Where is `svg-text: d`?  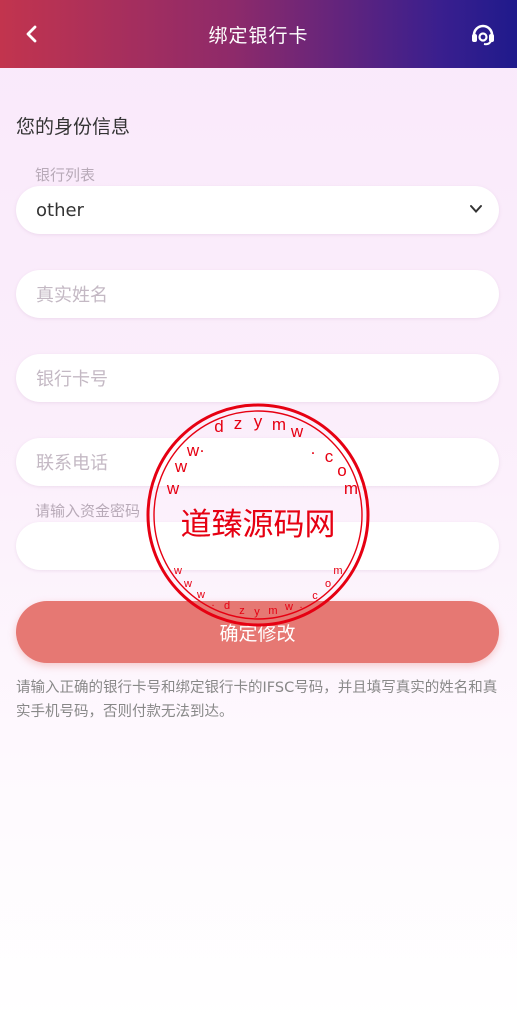 svg-text: d is located at coordinates (218, 426).